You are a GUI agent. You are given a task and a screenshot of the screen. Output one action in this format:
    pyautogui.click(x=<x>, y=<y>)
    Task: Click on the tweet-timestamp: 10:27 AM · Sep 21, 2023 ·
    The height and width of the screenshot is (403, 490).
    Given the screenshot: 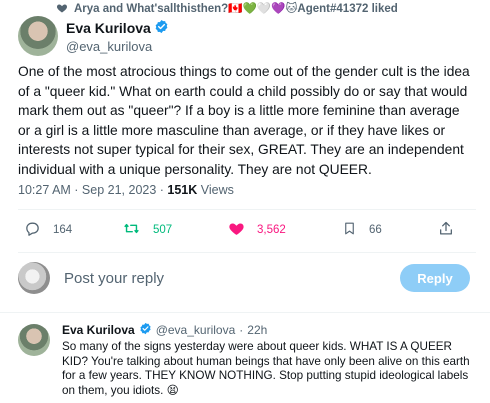 What is the action you would take?
    pyautogui.click(x=92, y=190)
    